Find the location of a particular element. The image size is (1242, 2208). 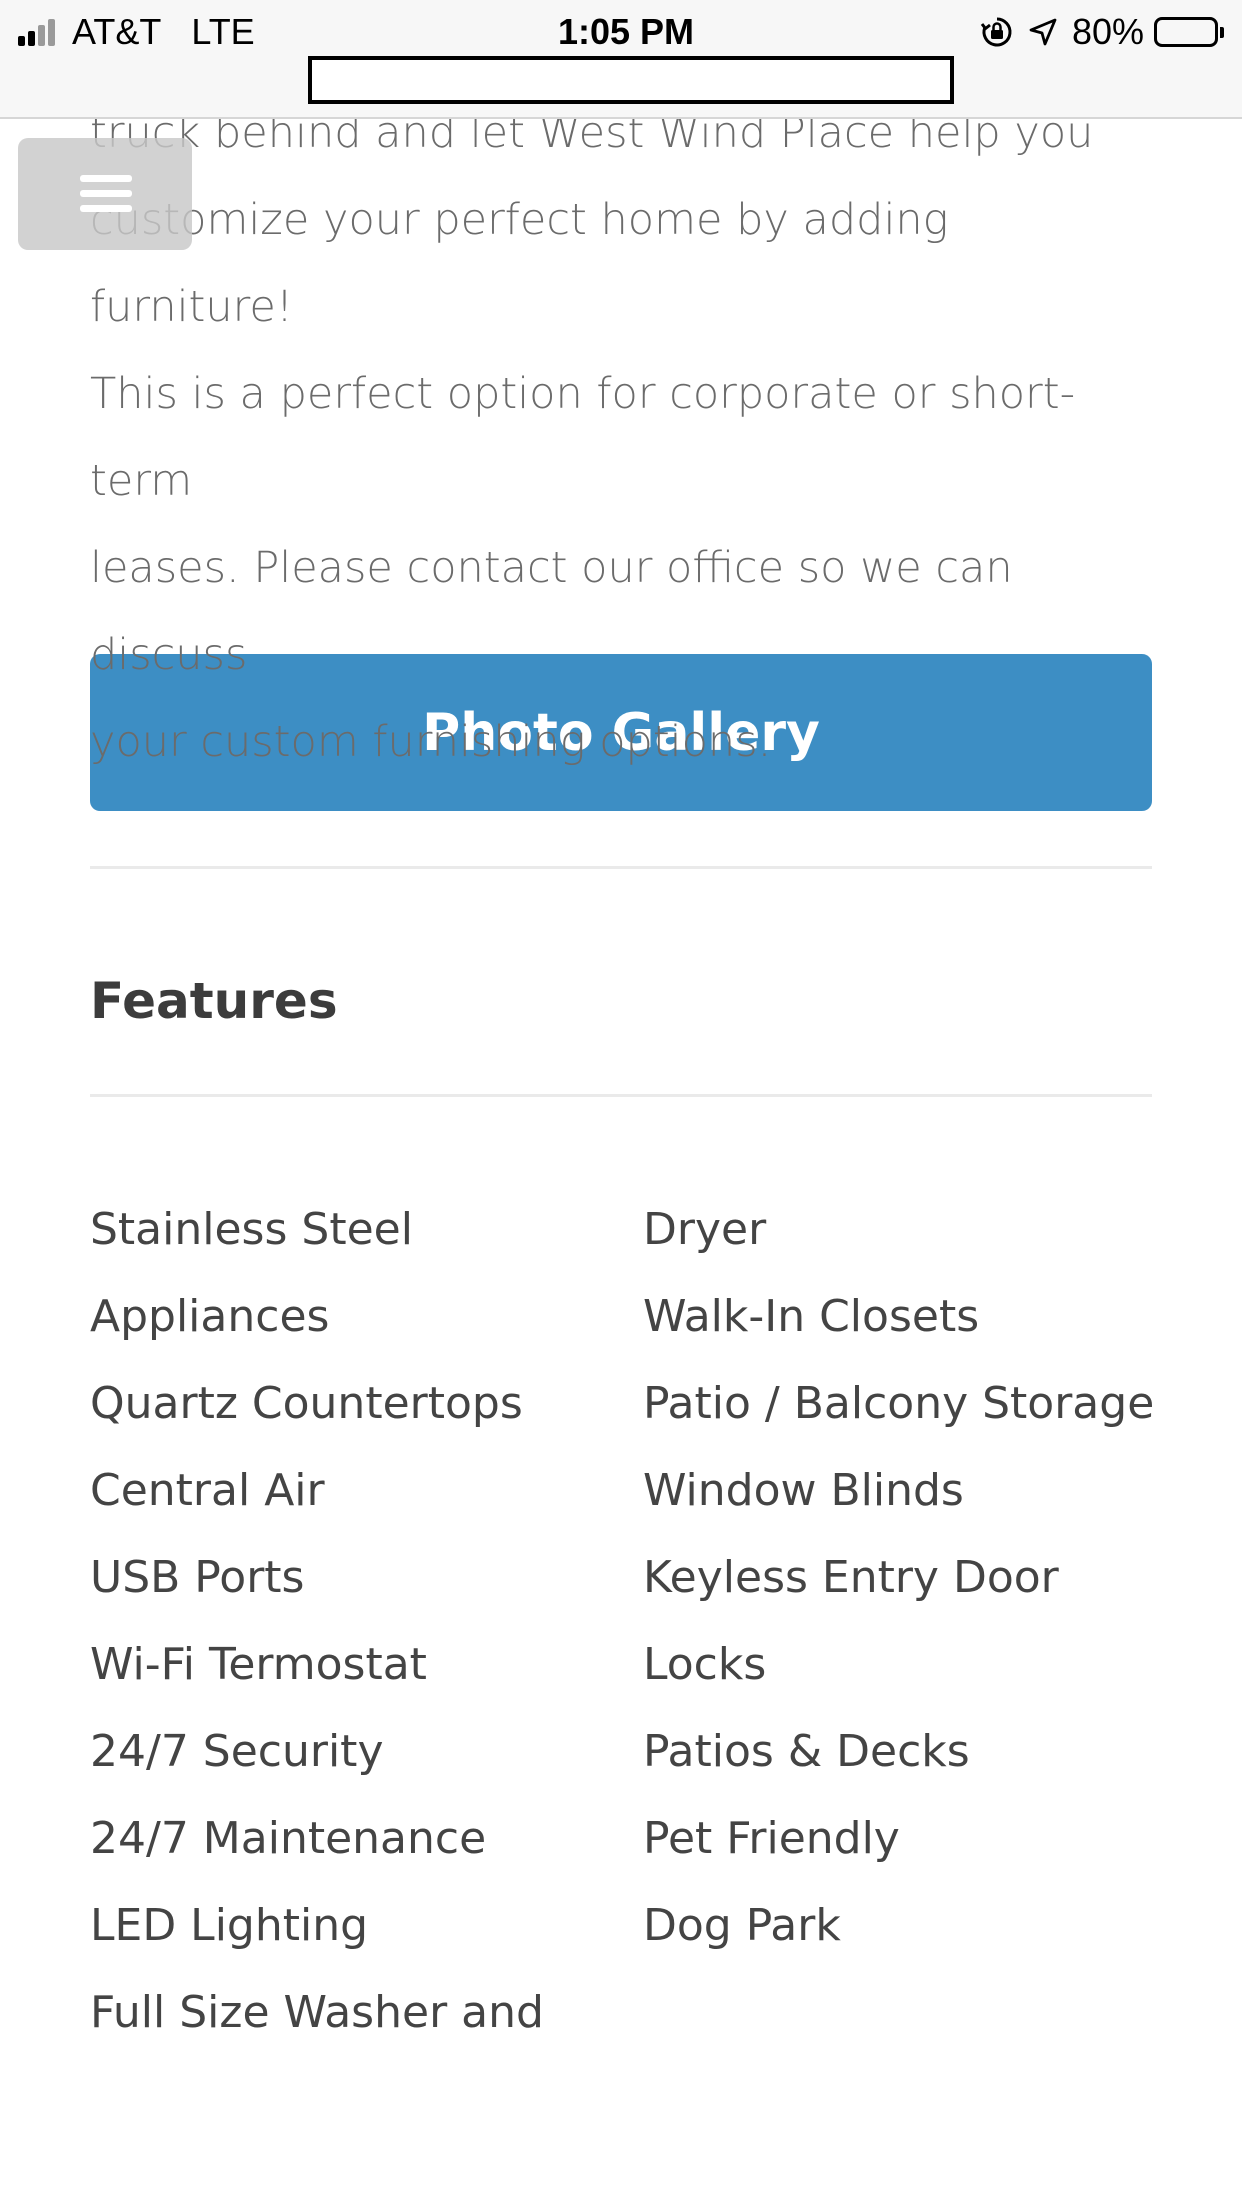

feature-item: Full Size Washer and is located at coordinates (317, 2012).